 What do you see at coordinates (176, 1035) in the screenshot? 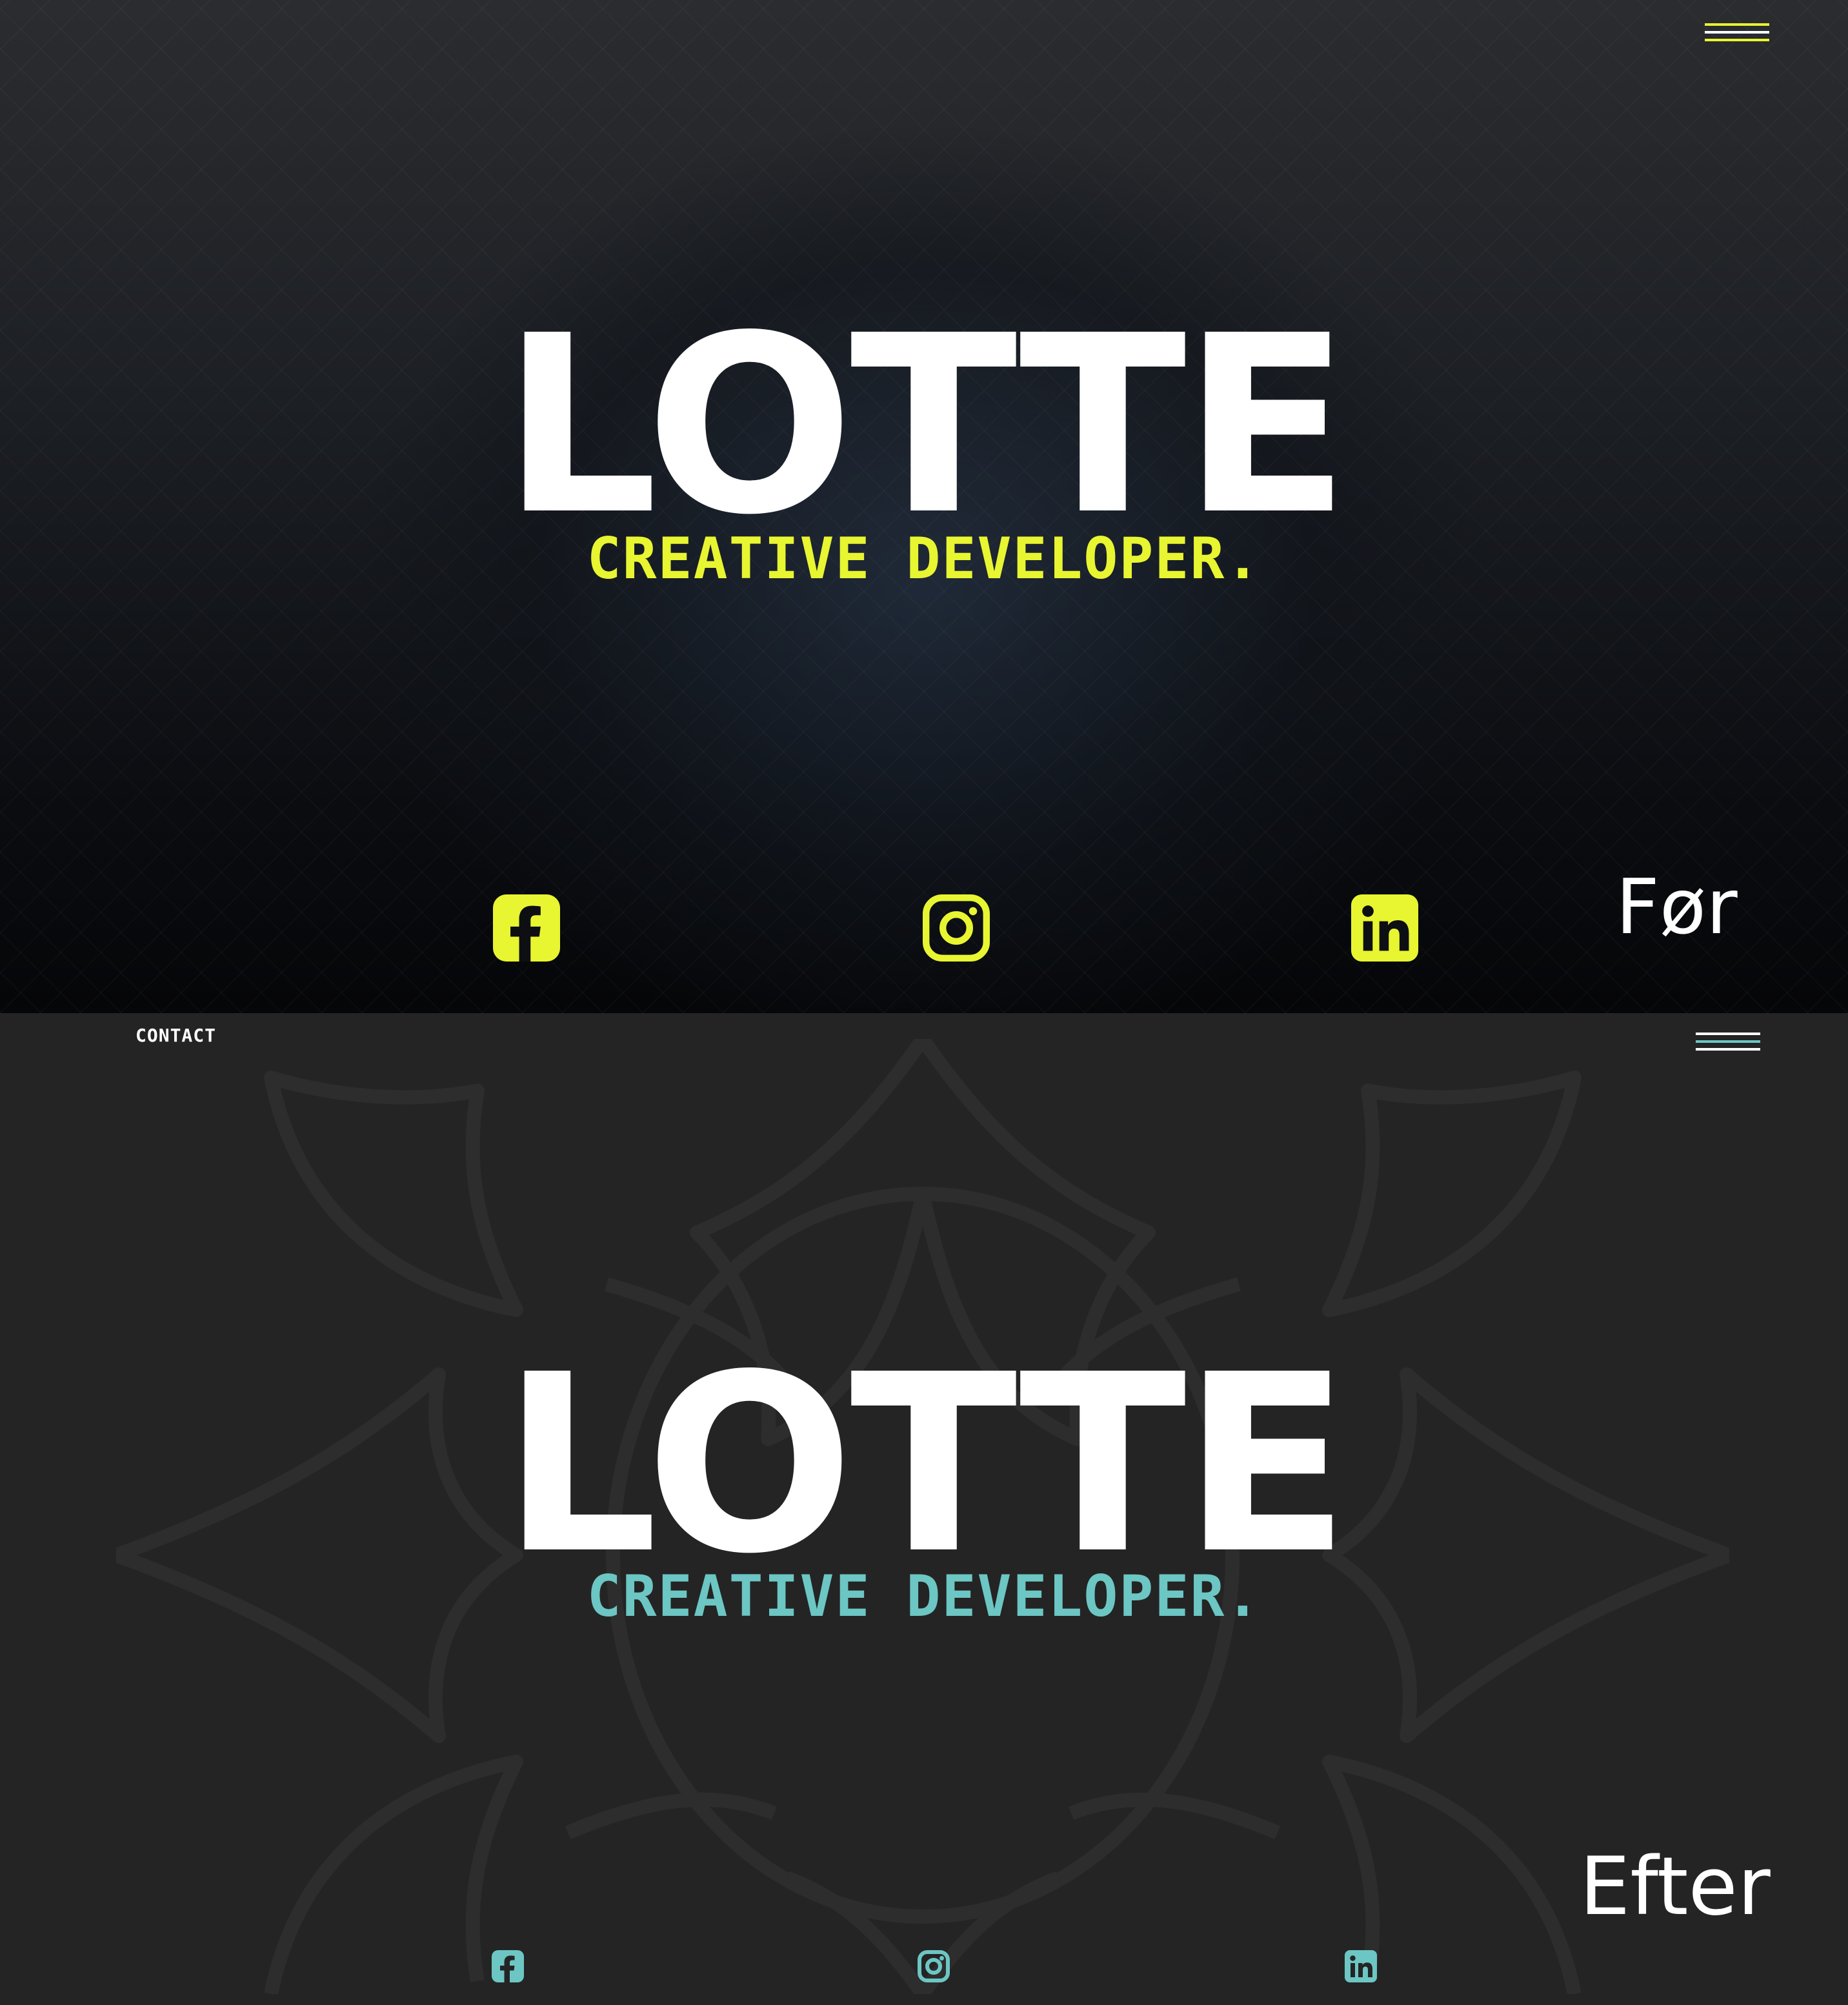
I see `nav-contact-link: CONTACT` at bounding box center [176, 1035].